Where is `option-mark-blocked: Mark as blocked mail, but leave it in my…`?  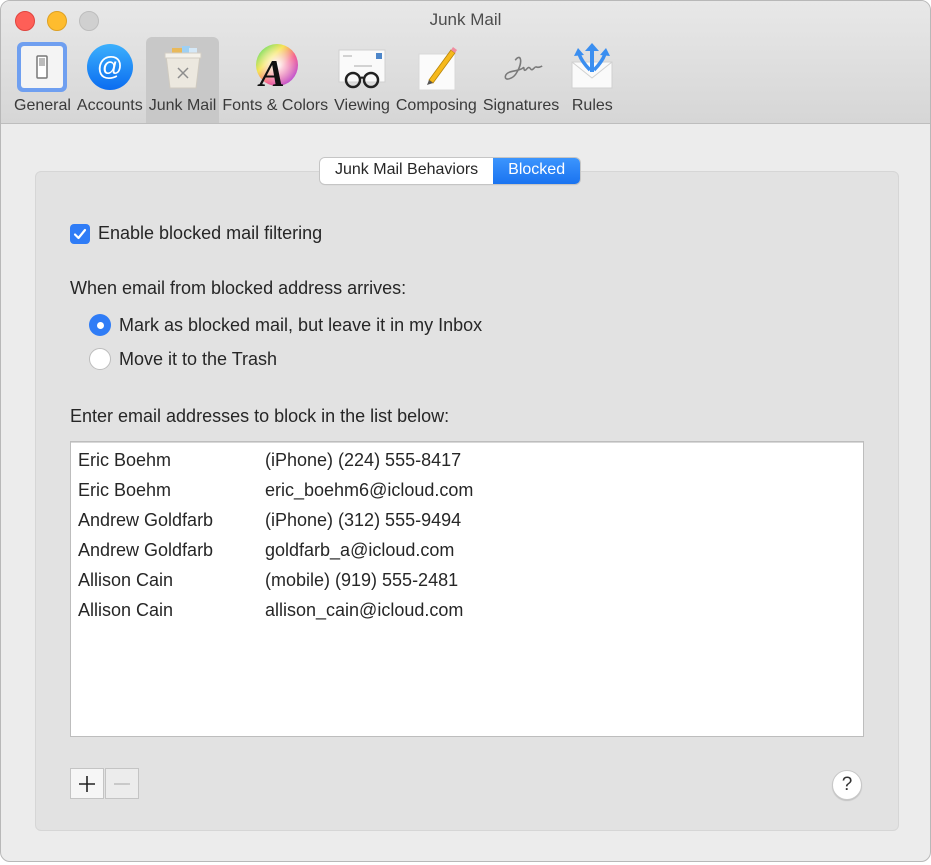 option-mark-blocked: Mark as blocked mail, but leave it in my… is located at coordinates (285, 325).